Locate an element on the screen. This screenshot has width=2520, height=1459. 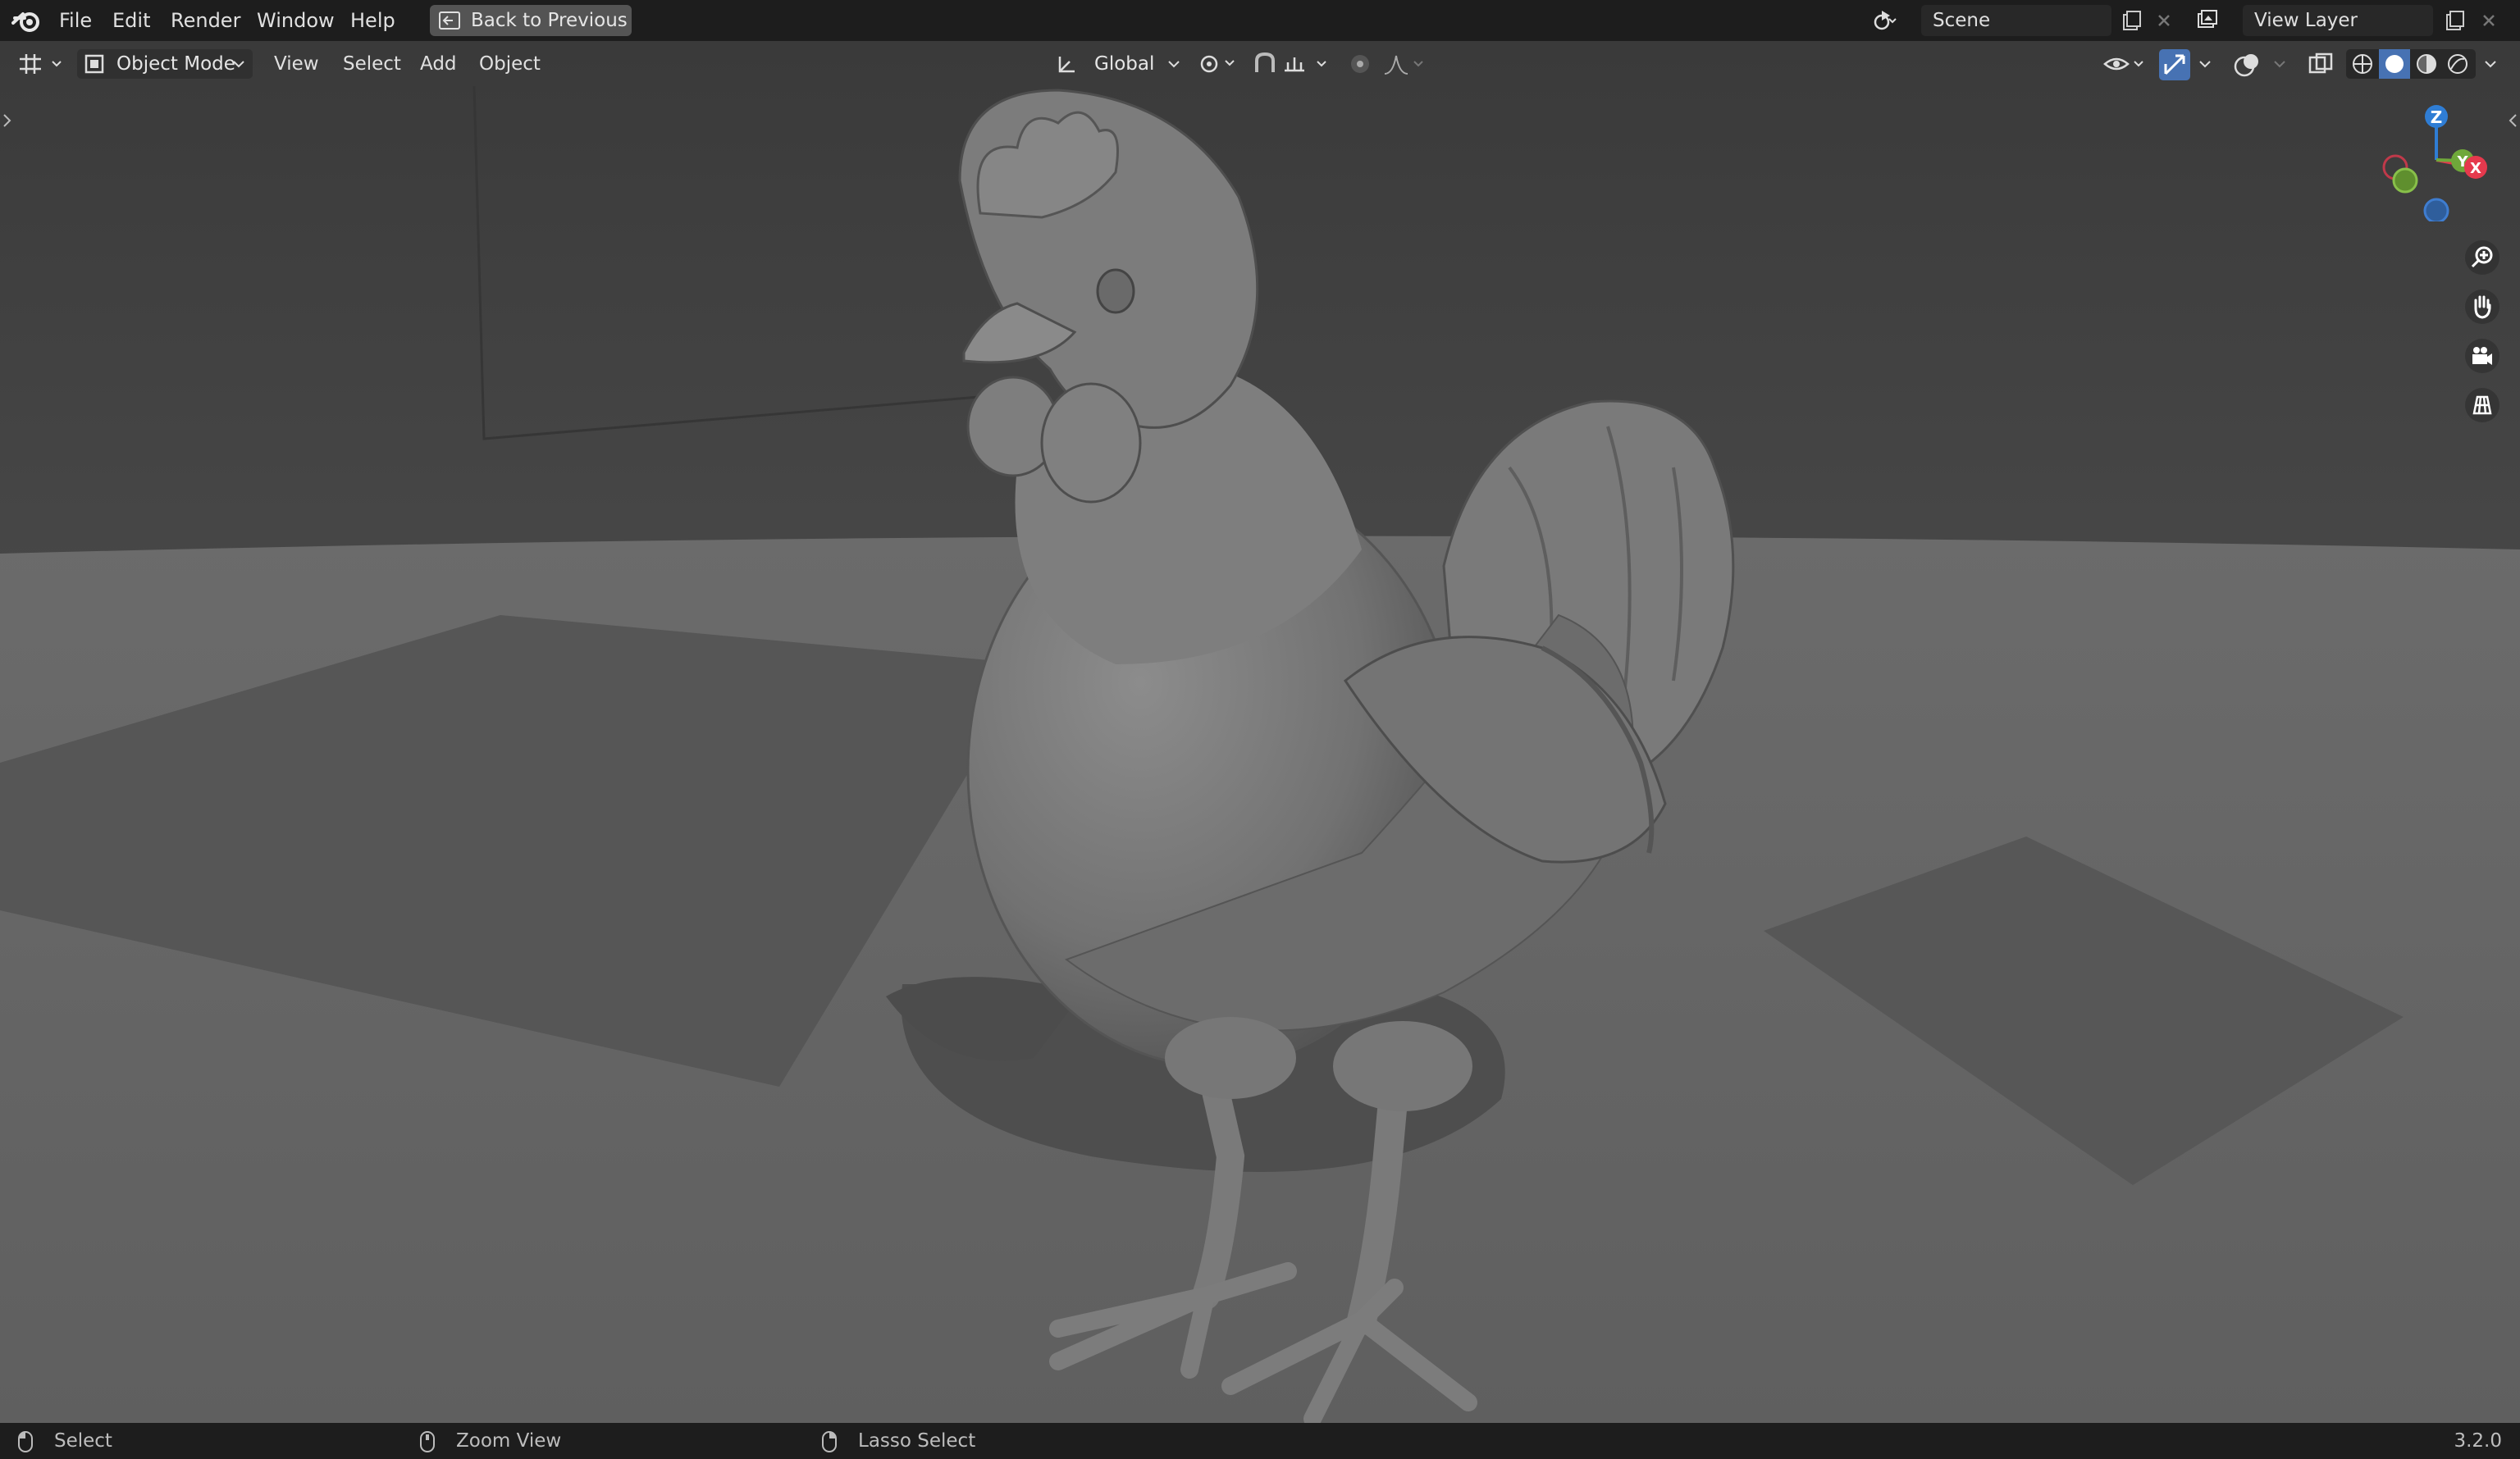
chicken-wattle-right is located at coordinates (1091, 443).